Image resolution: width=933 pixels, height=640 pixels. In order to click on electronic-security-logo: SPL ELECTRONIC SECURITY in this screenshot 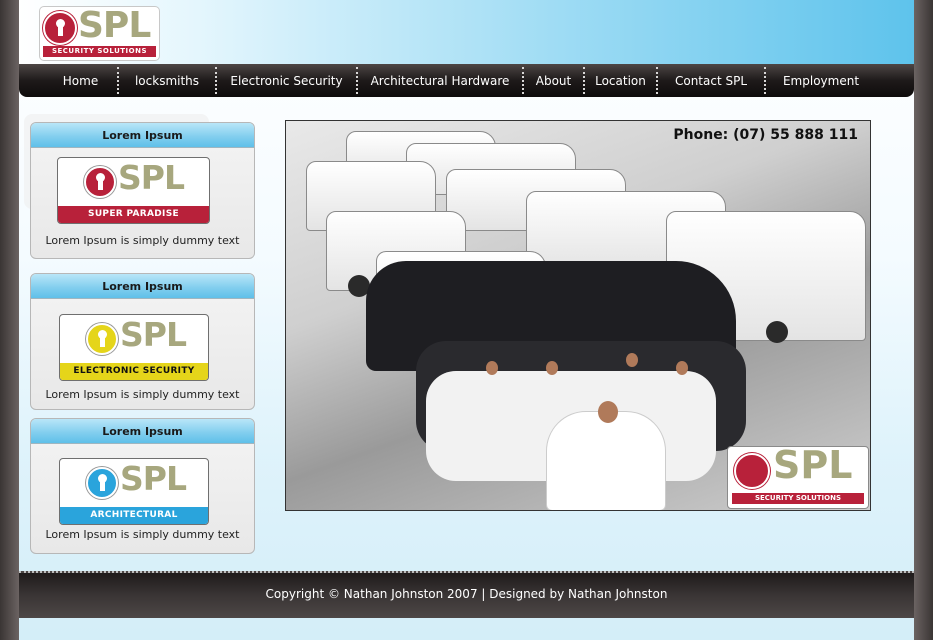, I will do `click(134, 347)`.